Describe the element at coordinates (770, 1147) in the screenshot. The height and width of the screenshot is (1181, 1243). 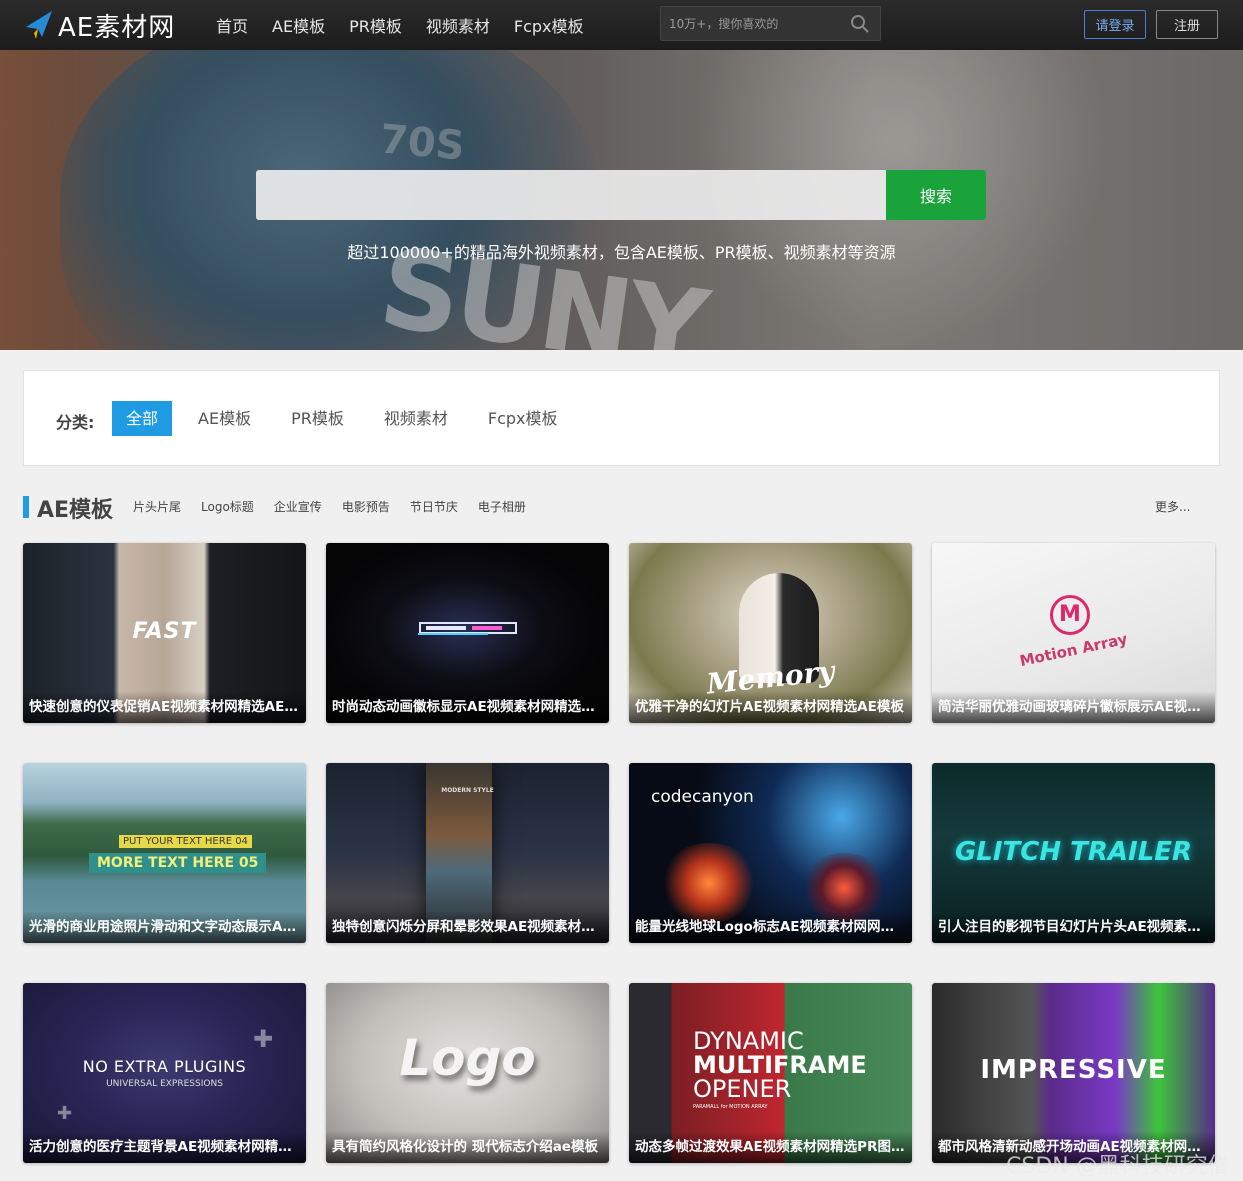
I see `card-caption: 动态多帧过渡效果AE视频素材网精选PR图文模板` at that location.